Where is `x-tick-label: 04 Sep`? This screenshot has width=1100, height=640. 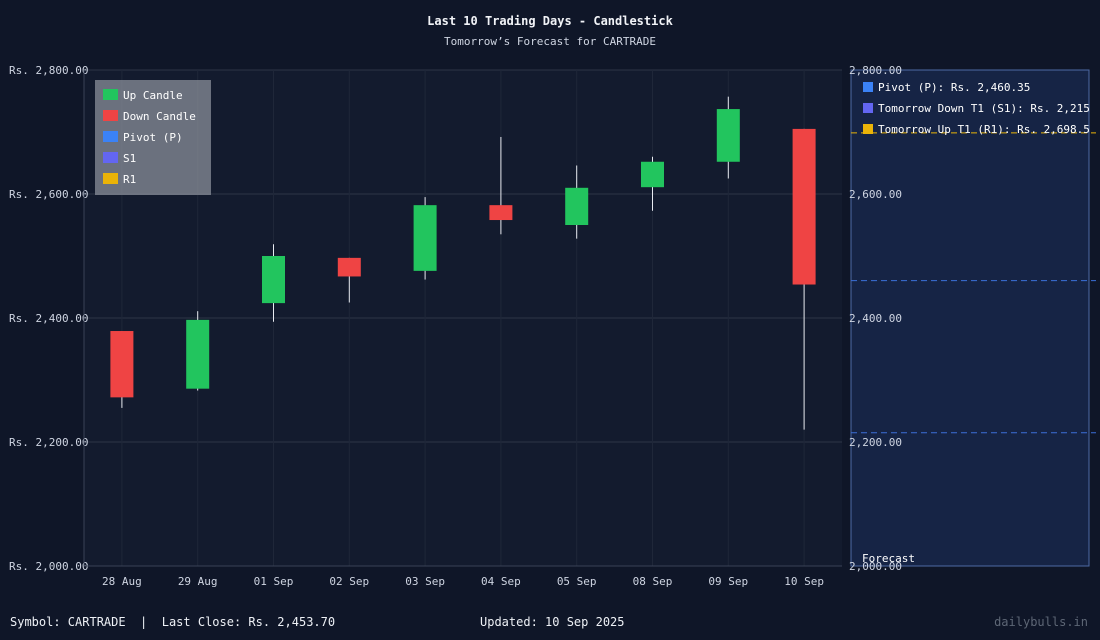 x-tick-label: 04 Sep is located at coordinates (501, 581).